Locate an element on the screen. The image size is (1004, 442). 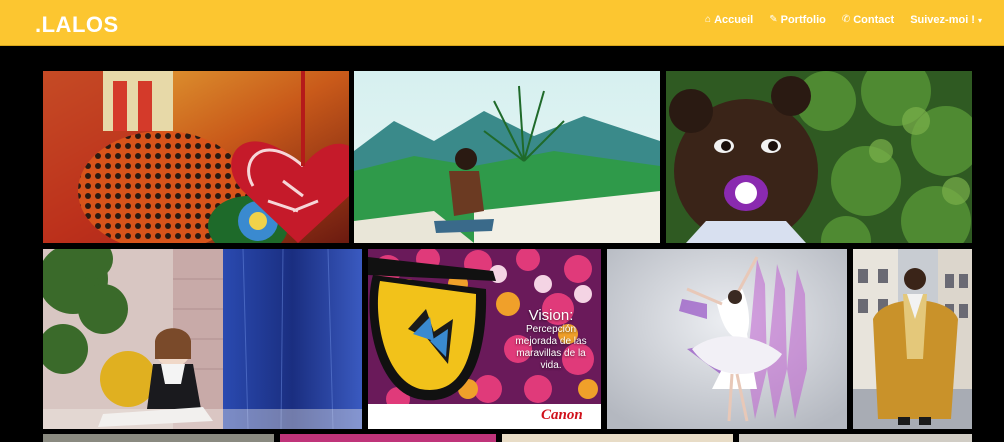
gallery-photo-heart-ornament is located at coordinates (196, 157).